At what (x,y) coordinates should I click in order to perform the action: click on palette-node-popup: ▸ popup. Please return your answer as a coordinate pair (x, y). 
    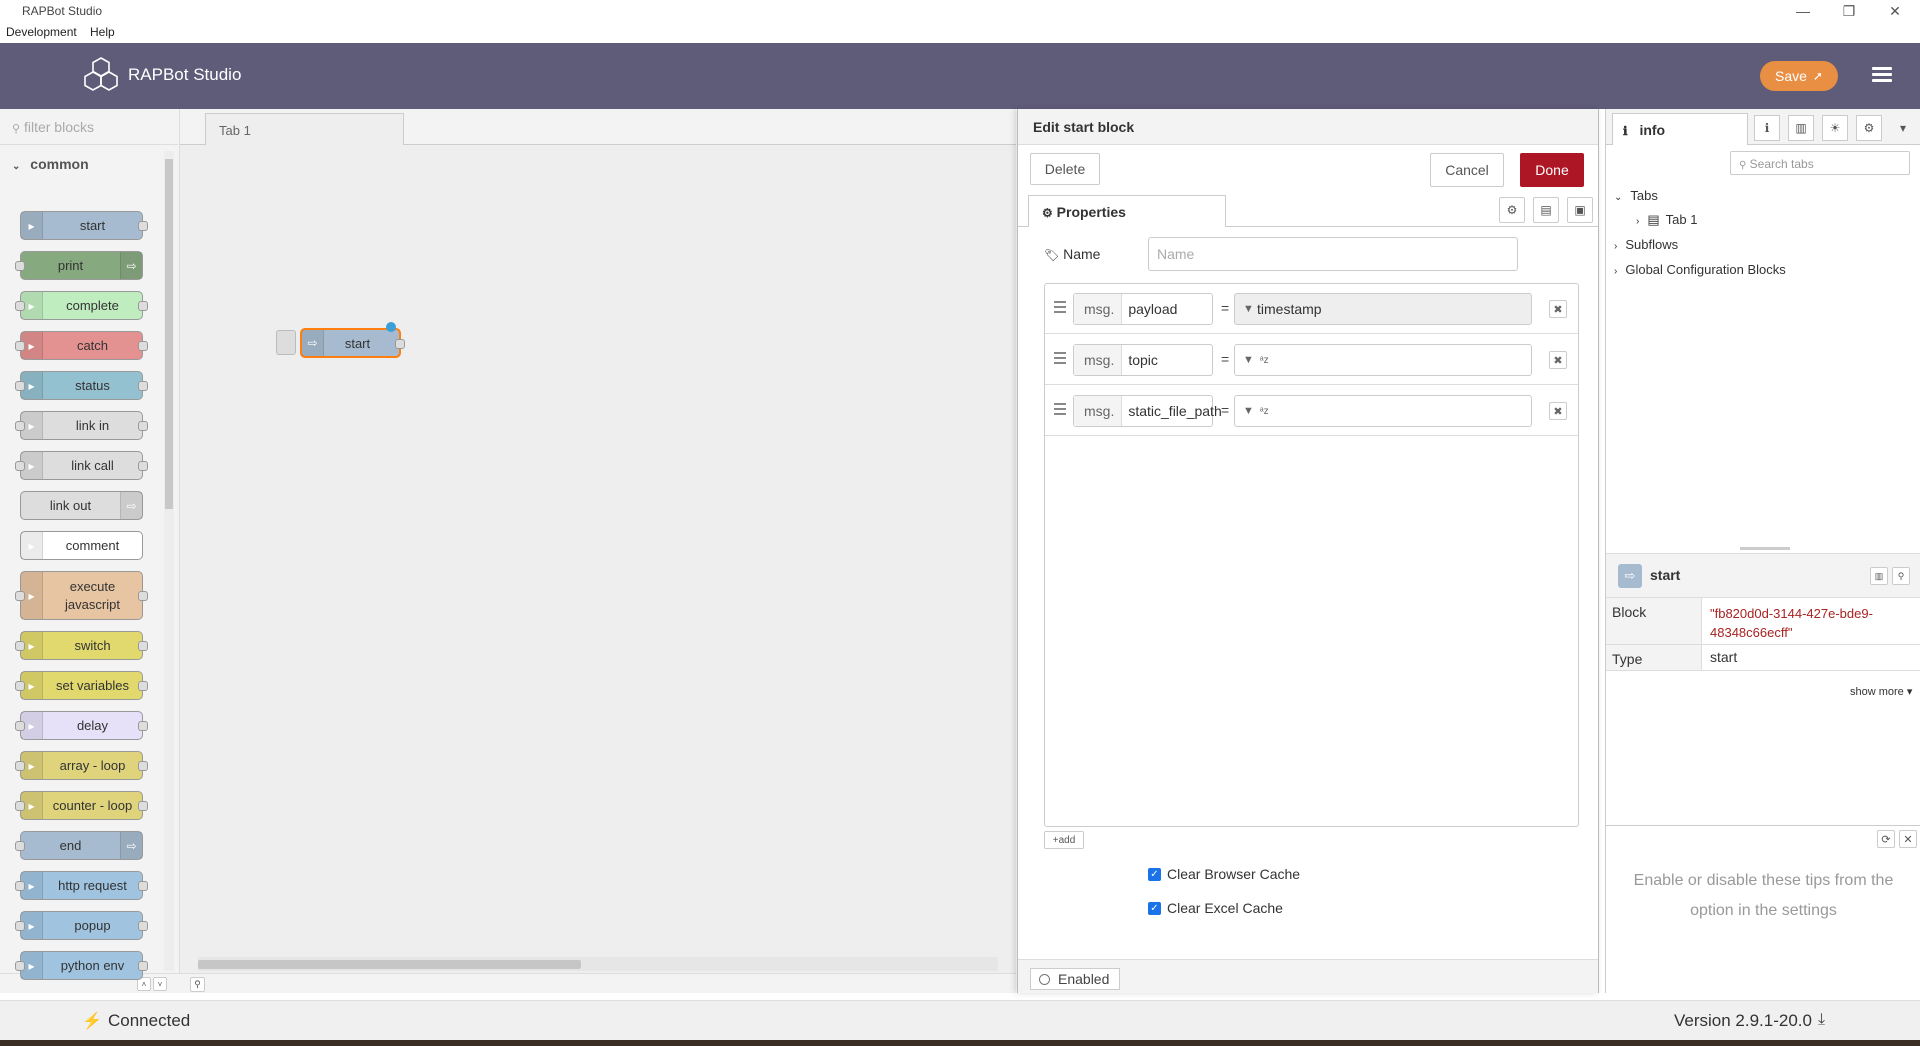
    Looking at the image, I should click on (81, 925).